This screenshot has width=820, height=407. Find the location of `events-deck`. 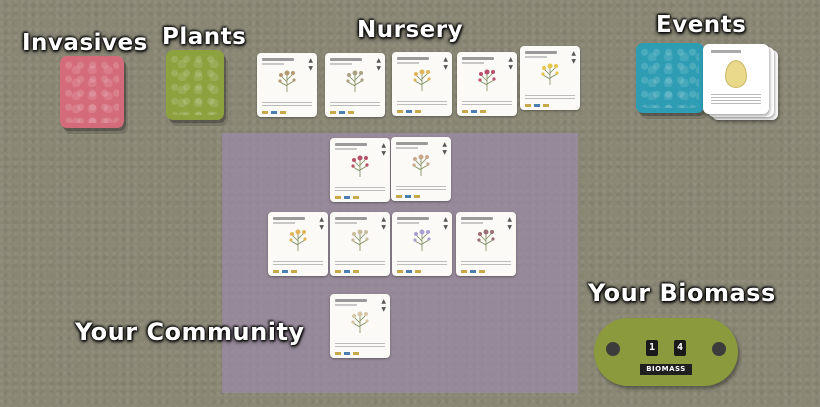

events-deck is located at coordinates (670, 78).